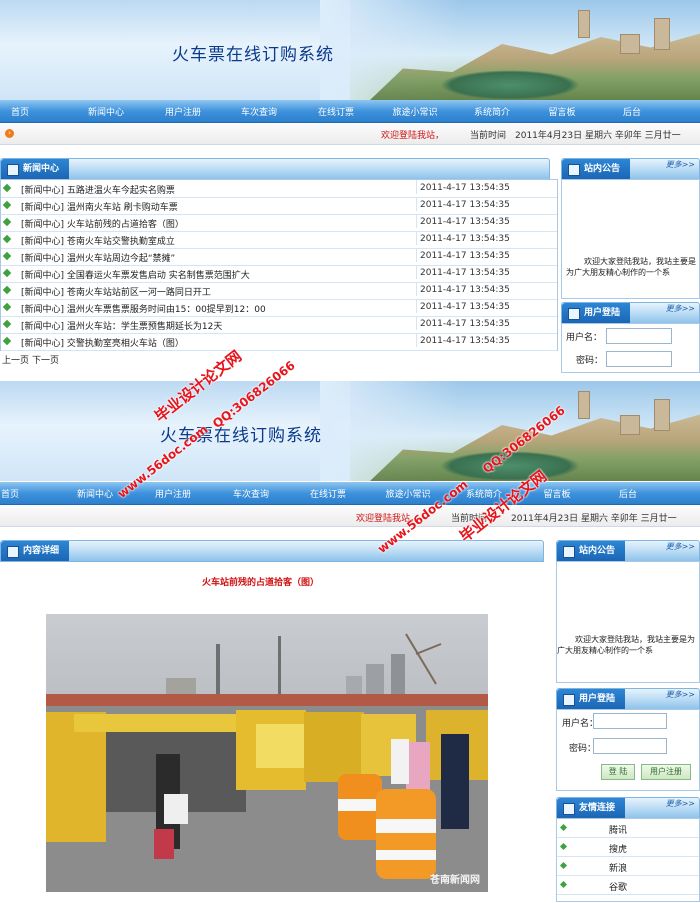 Image resolution: width=700 pixels, height=903 pixels. I want to click on pager-prev: 上一页, so click(15, 359).